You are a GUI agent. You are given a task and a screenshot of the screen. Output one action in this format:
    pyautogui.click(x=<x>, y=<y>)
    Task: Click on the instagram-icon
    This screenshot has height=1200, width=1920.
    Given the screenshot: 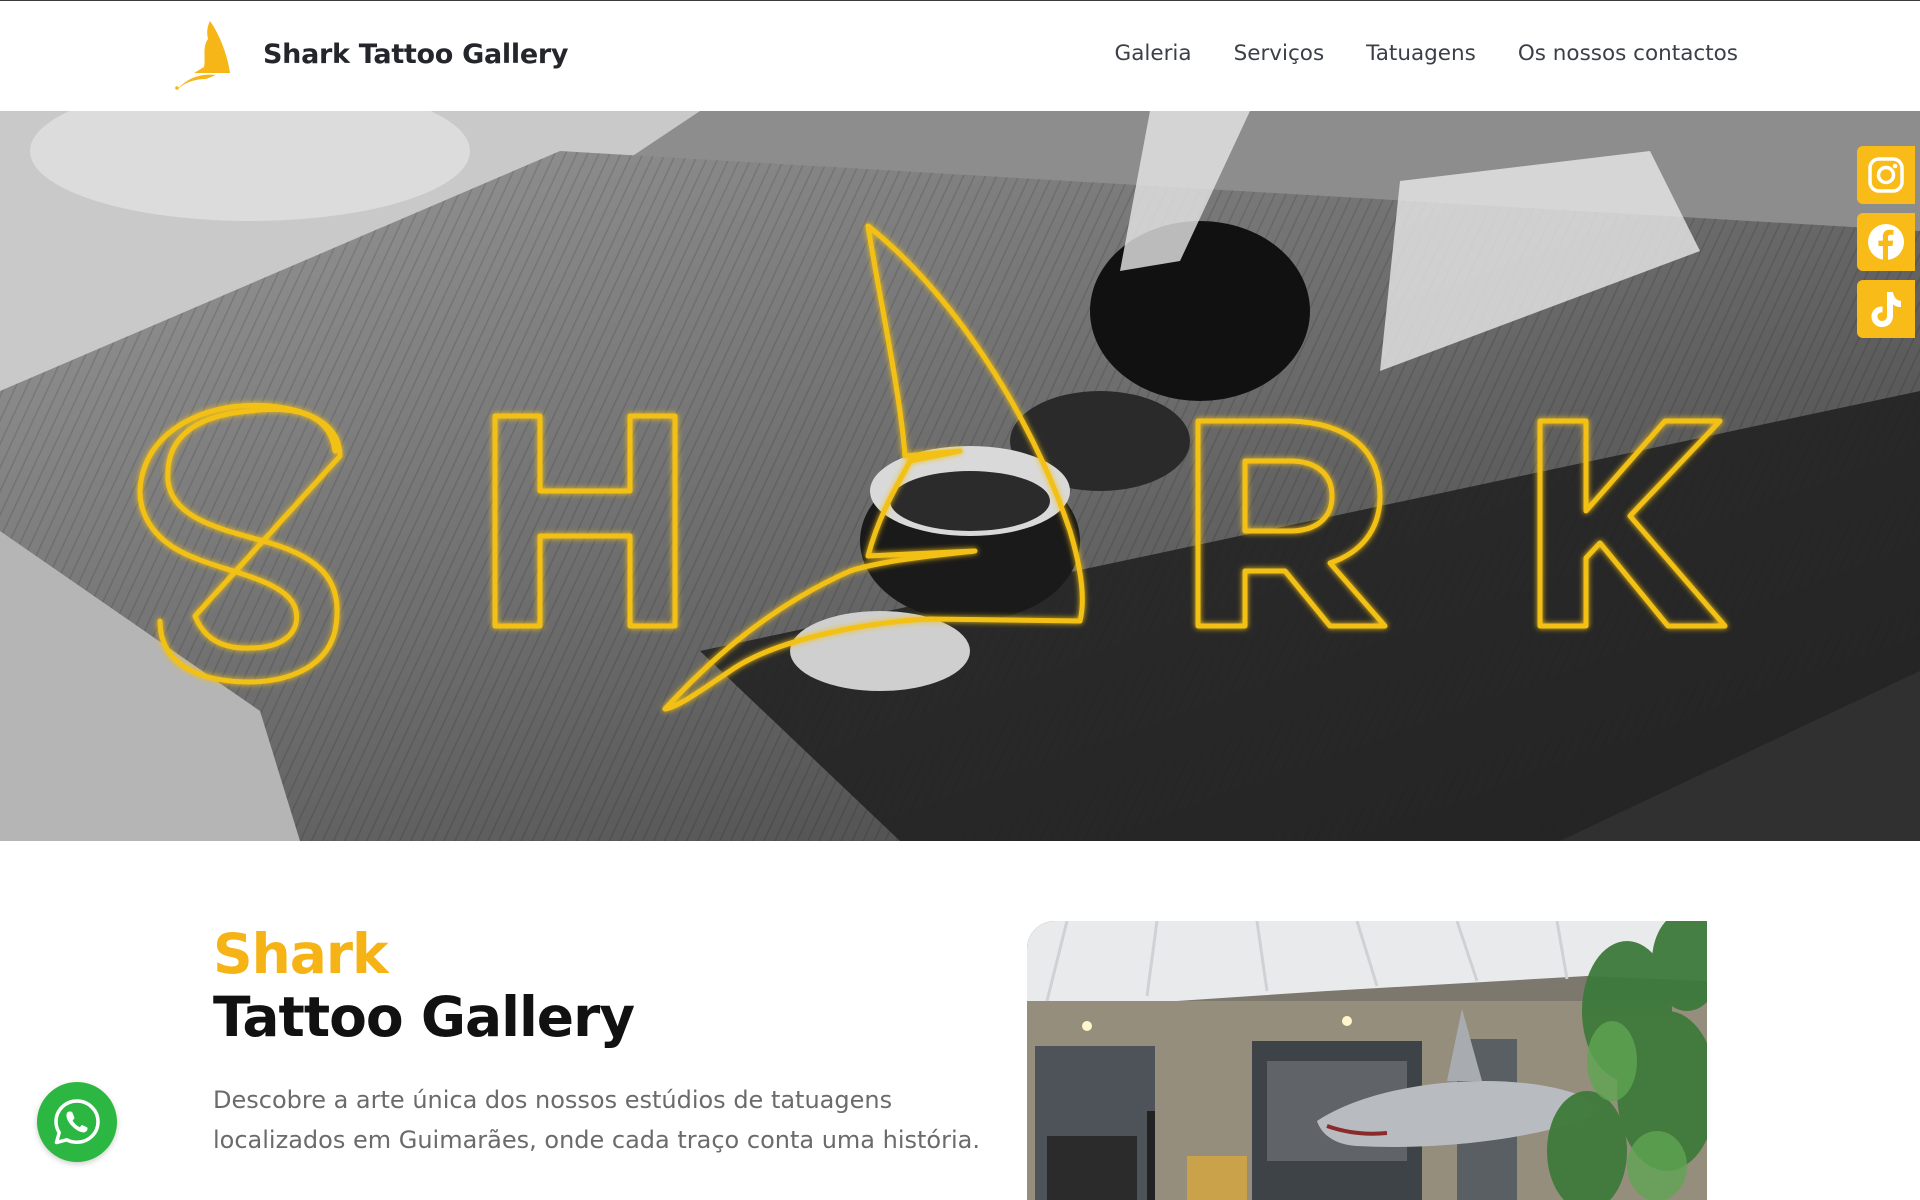 What is the action you would take?
    pyautogui.click(x=1886, y=175)
    